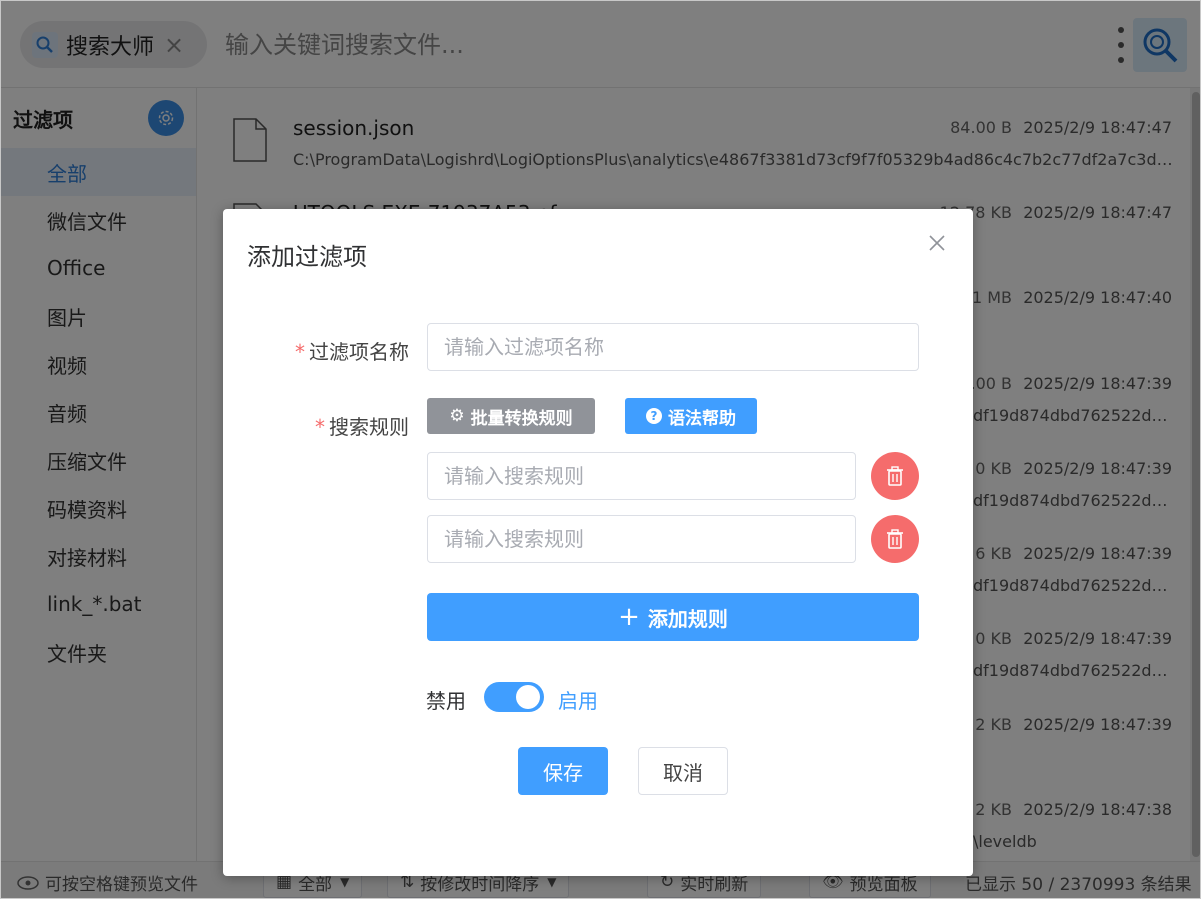 This screenshot has height=899, width=1201. I want to click on dialog-title: 添加过滤项, so click(307, 257).